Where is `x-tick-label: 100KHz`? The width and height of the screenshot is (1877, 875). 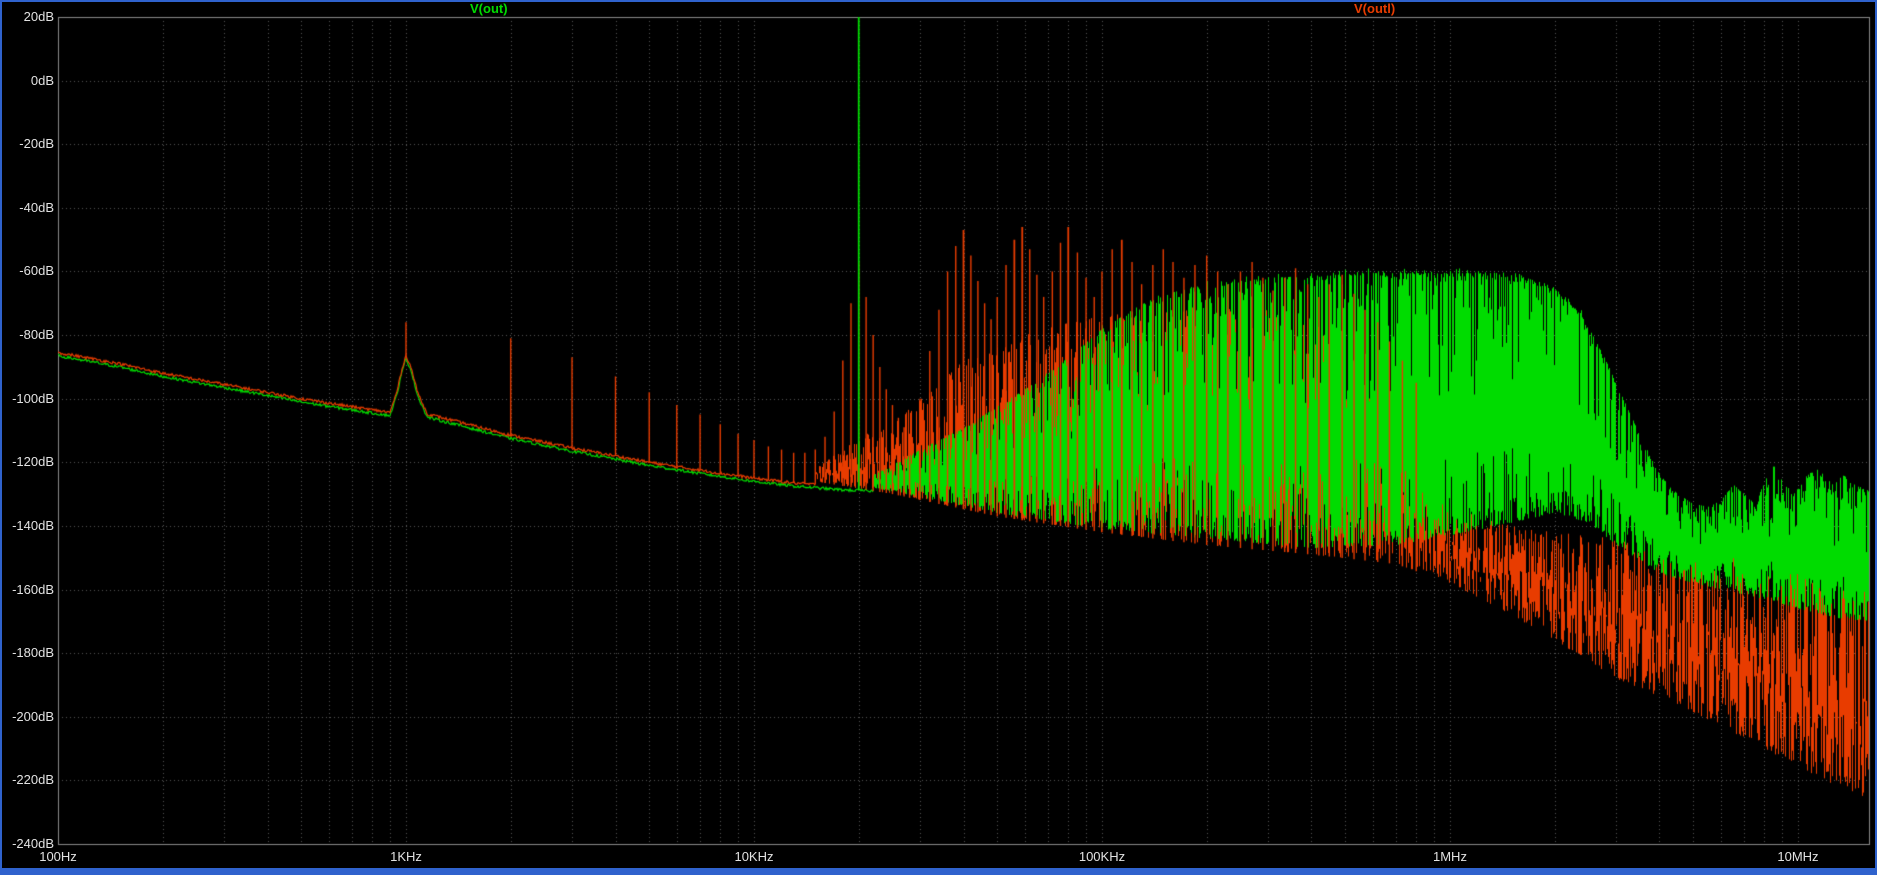
x-tick-label: 100KHz is located at coordinates (1102, 856).